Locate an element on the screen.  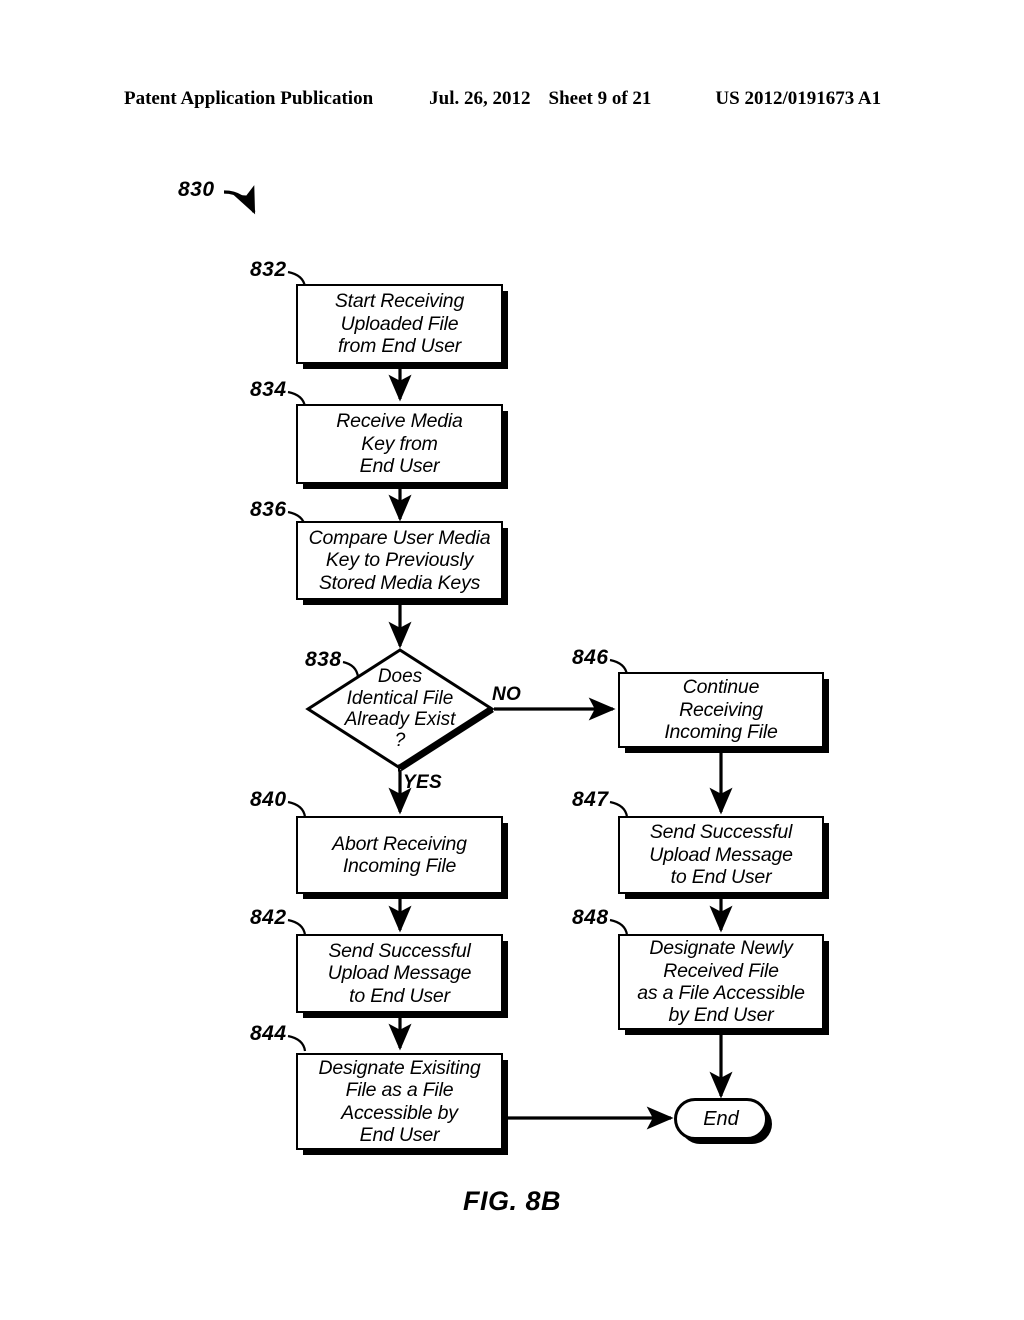
process-box-846: Continue Receiving Incoming File is located at coordinates (721, 710).